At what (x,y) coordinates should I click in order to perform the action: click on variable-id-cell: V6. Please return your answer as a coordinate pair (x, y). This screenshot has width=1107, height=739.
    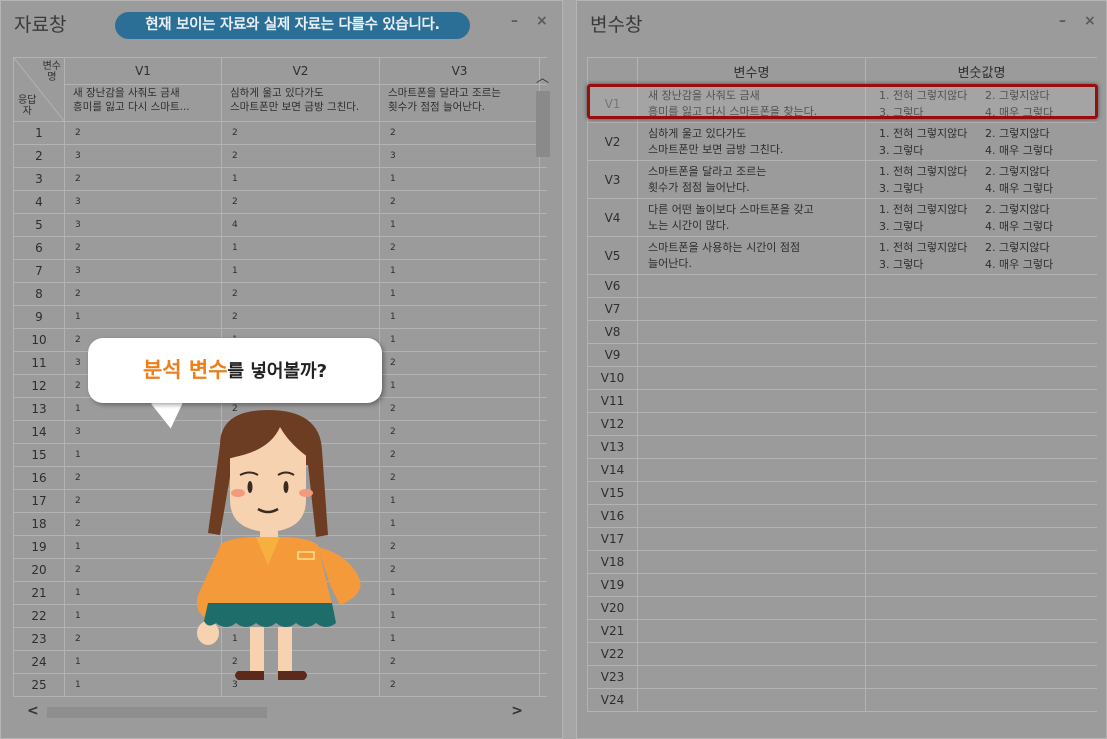
    Looking at the image, I should click on (612, 286).